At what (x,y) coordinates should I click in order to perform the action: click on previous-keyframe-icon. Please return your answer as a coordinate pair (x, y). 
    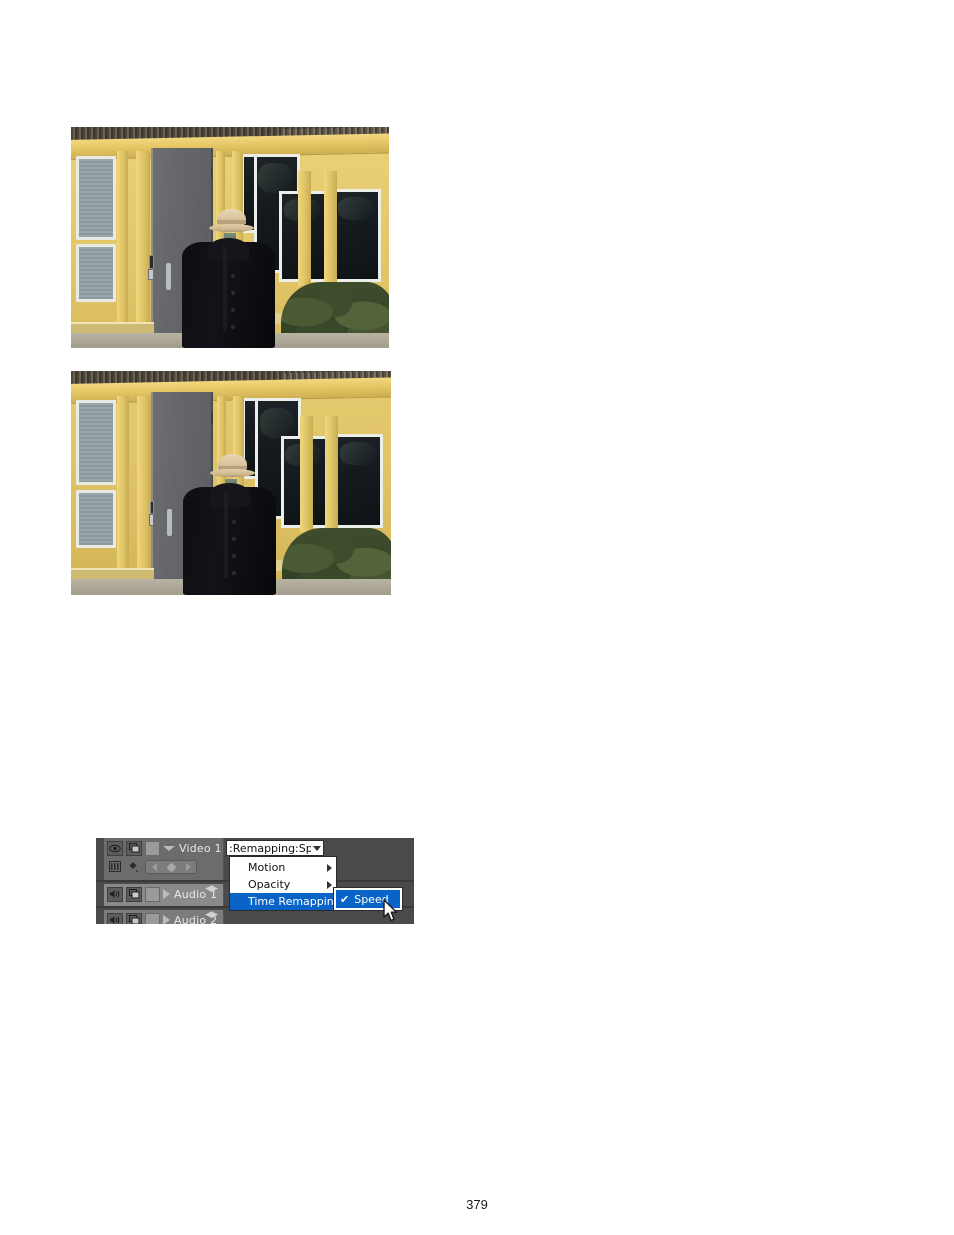
    Looking at the image, I should click on (154, 867).